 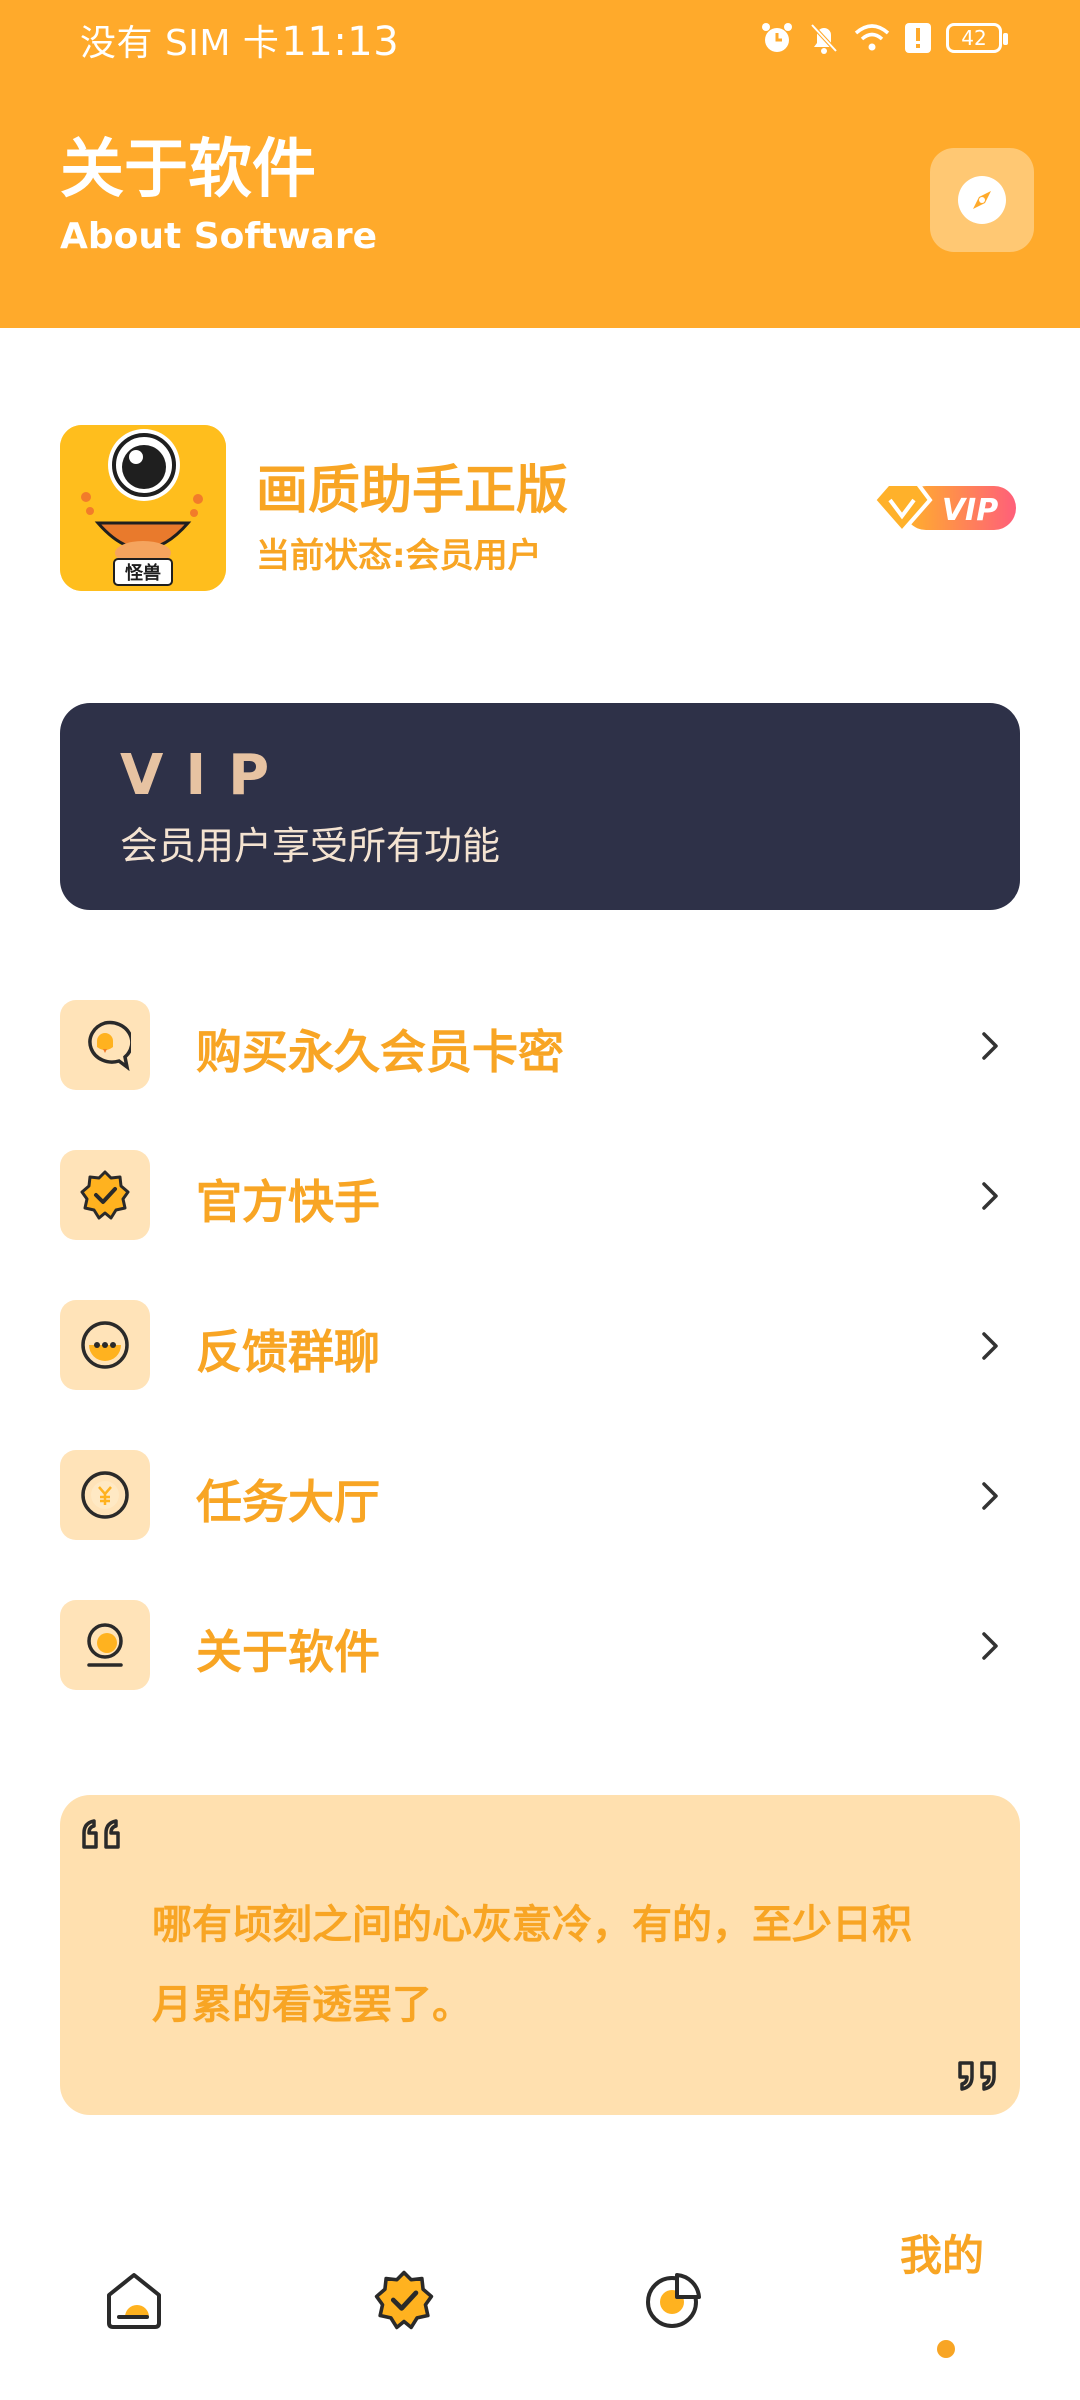 I want to click on menu-item-official-kuaishou: 官方快手, so click(x=540, y=1195).